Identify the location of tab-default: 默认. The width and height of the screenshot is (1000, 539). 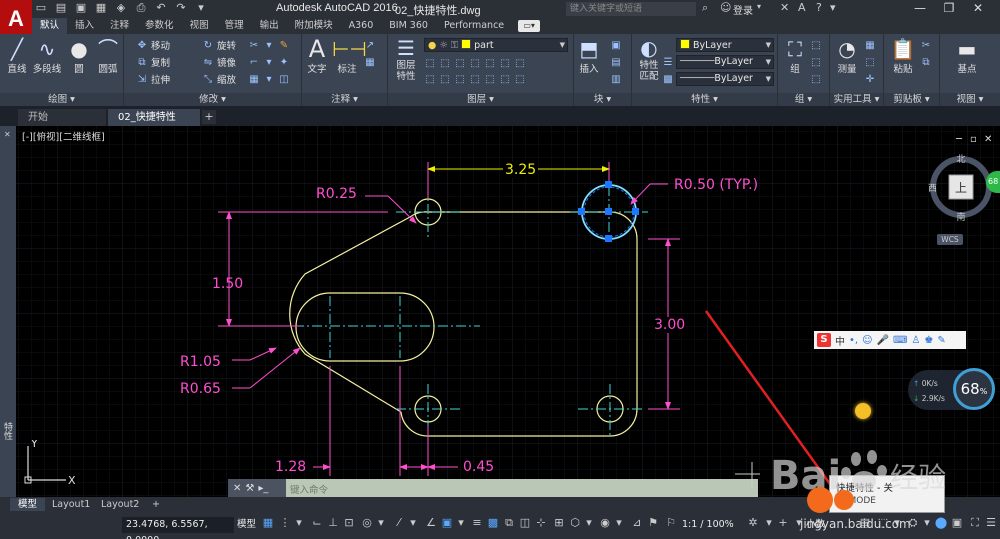
(50, 26).